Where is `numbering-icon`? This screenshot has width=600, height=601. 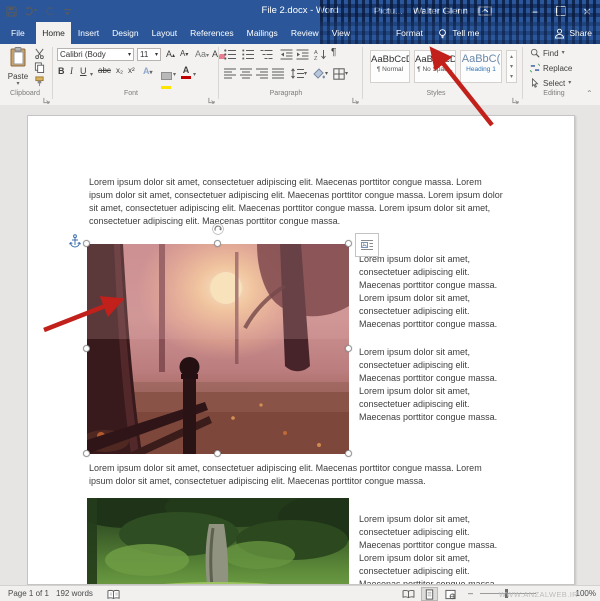 numbering-icon is located at coordinates (248, 54).